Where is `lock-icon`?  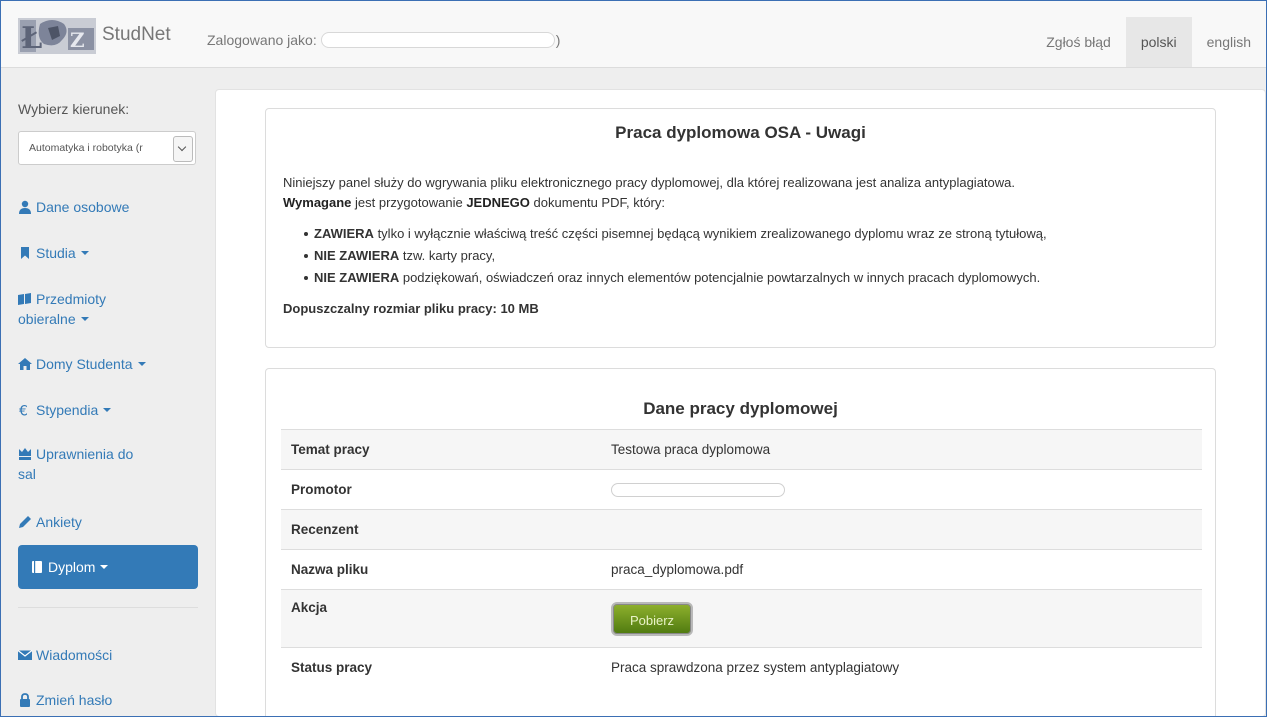
lock-icon is located at coordinates (25, 700).